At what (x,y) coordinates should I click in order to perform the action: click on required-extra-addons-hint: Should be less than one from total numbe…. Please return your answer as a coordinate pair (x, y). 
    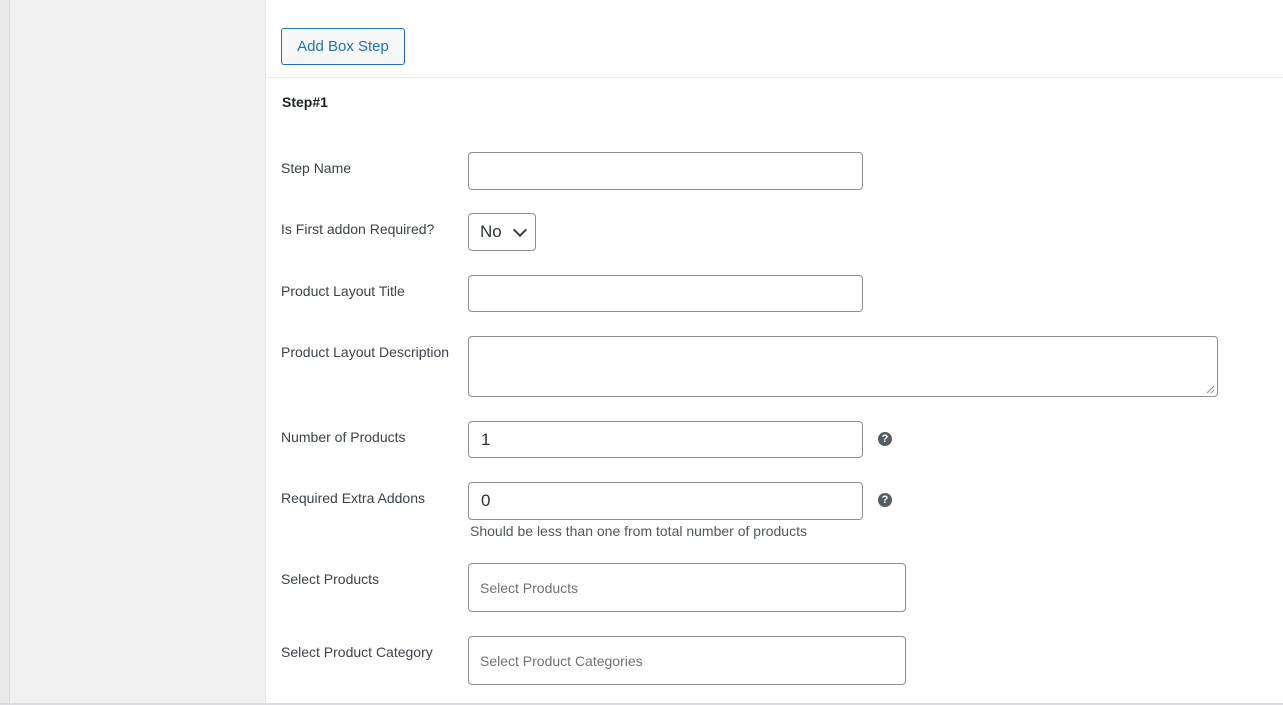
    Looking at the image, I should click on (638, 531).